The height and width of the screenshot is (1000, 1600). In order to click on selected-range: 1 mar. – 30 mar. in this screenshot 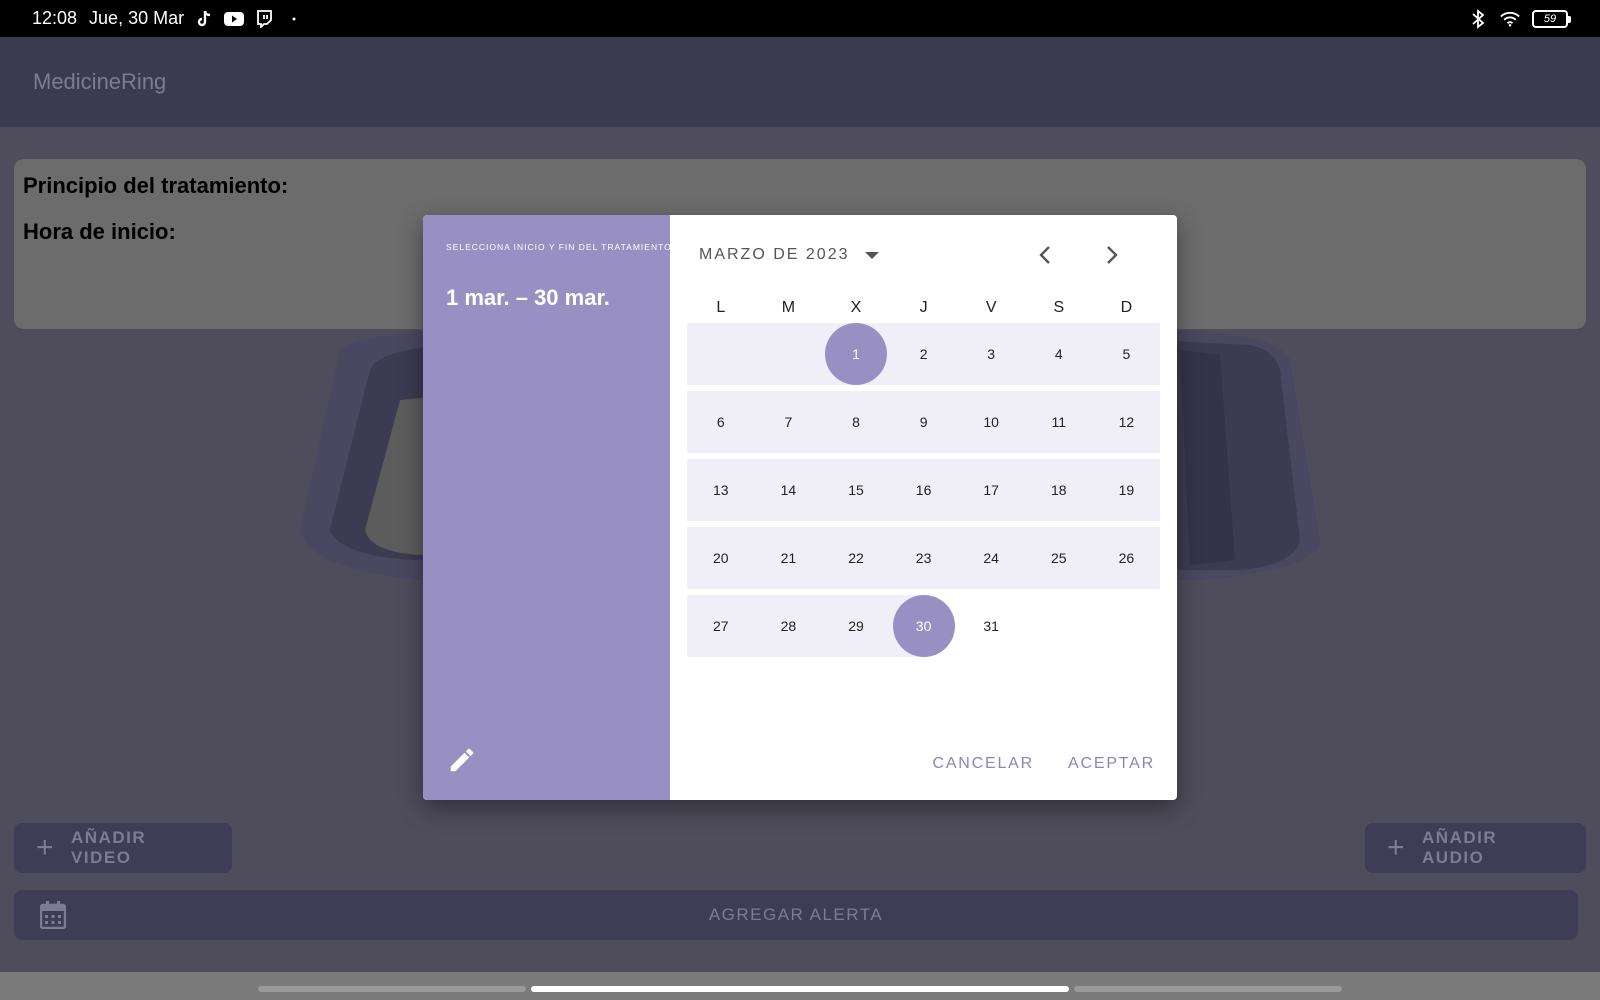, I will do `click(528, 297)`.